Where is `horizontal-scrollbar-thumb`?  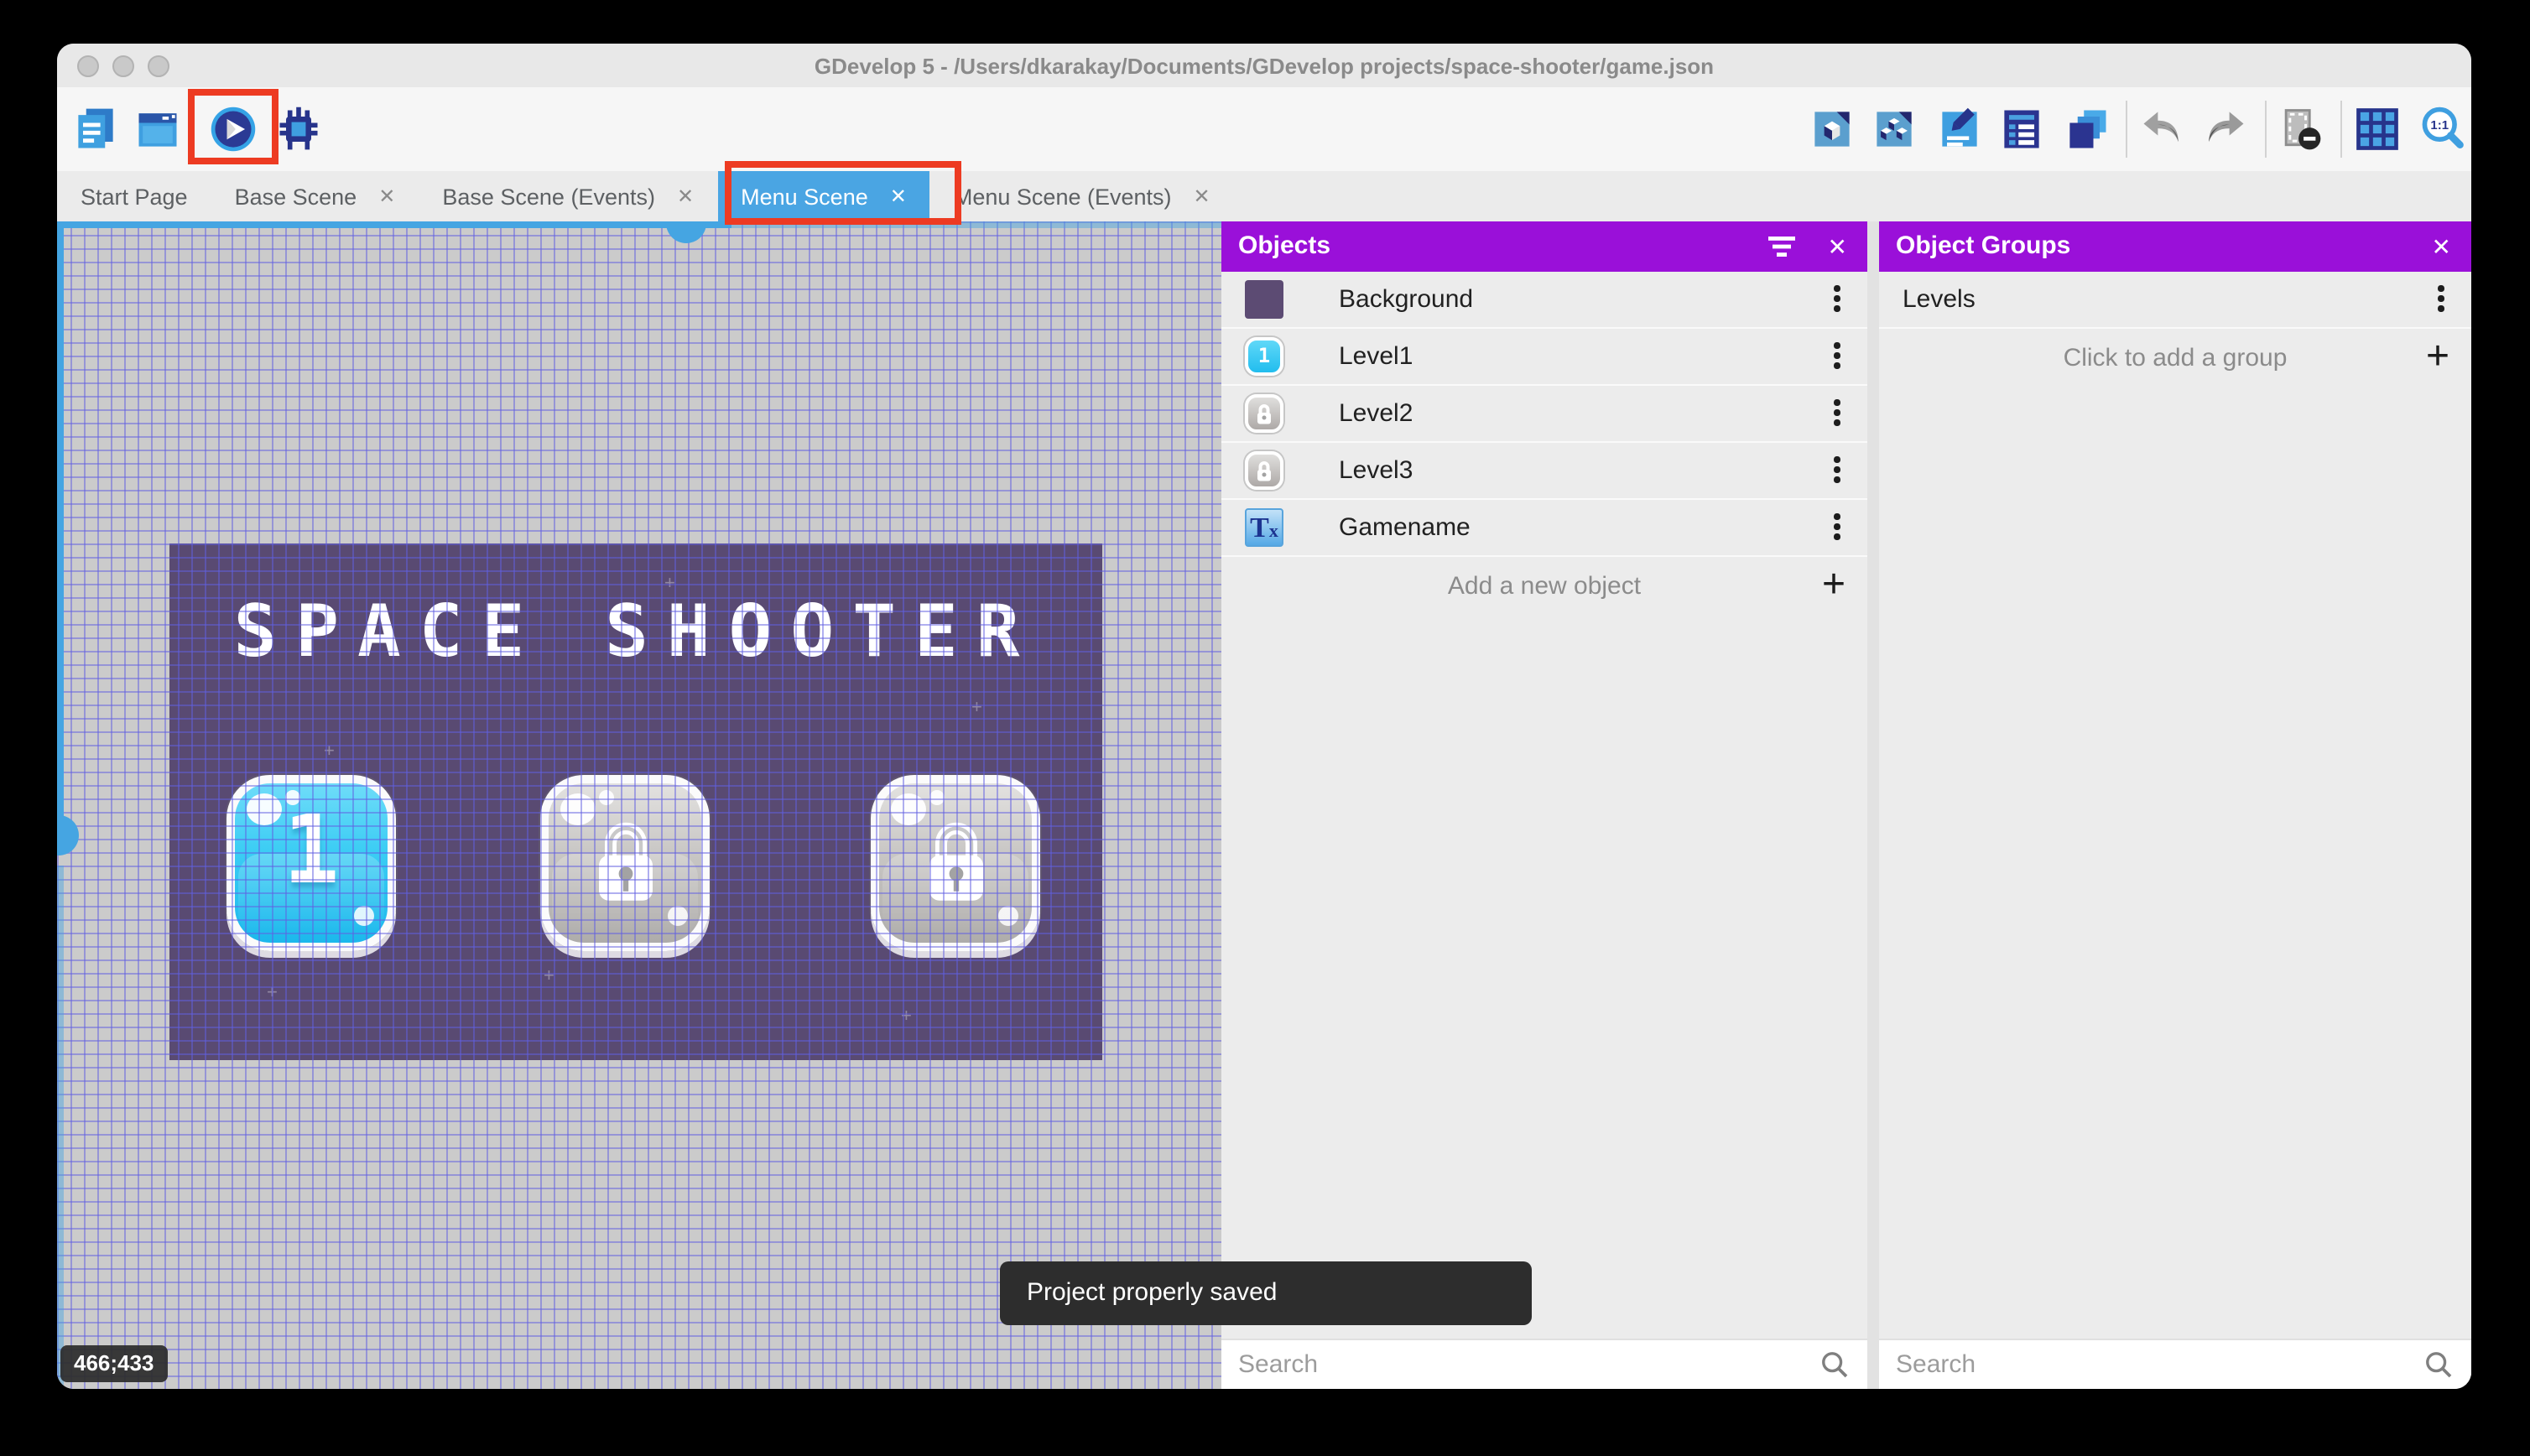
horizontal-scrollbar-thumb is located at coordinates (686, 232).